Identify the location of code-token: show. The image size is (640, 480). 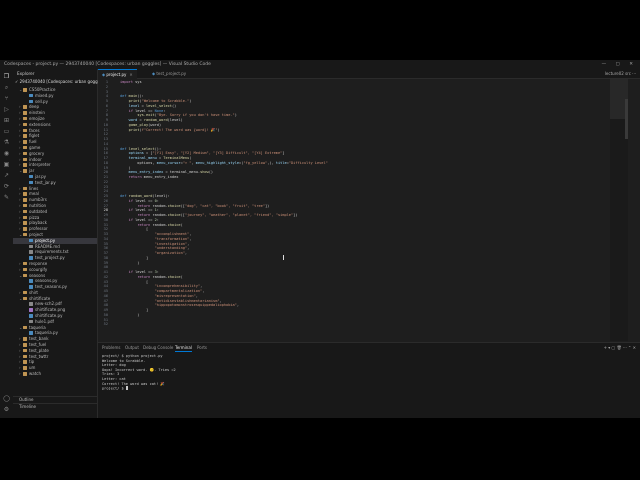
(204, 172).